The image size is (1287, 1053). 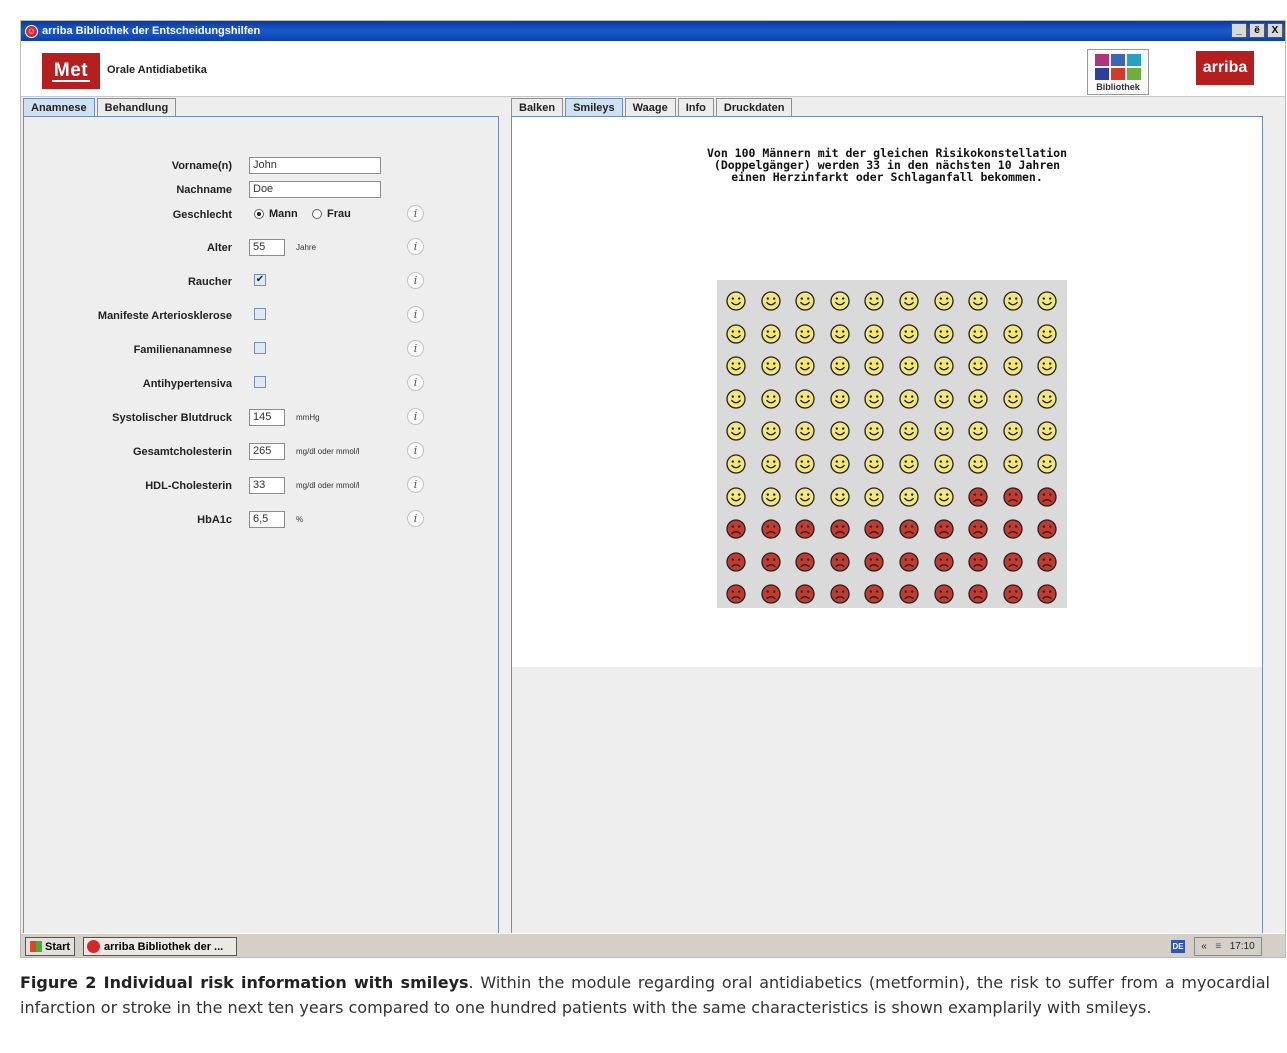 What do you see at coordinates (187, 384) in the screenshot?
I see `antihypertensives-label: Antihypertensiva` at bounding box center [187, 384].